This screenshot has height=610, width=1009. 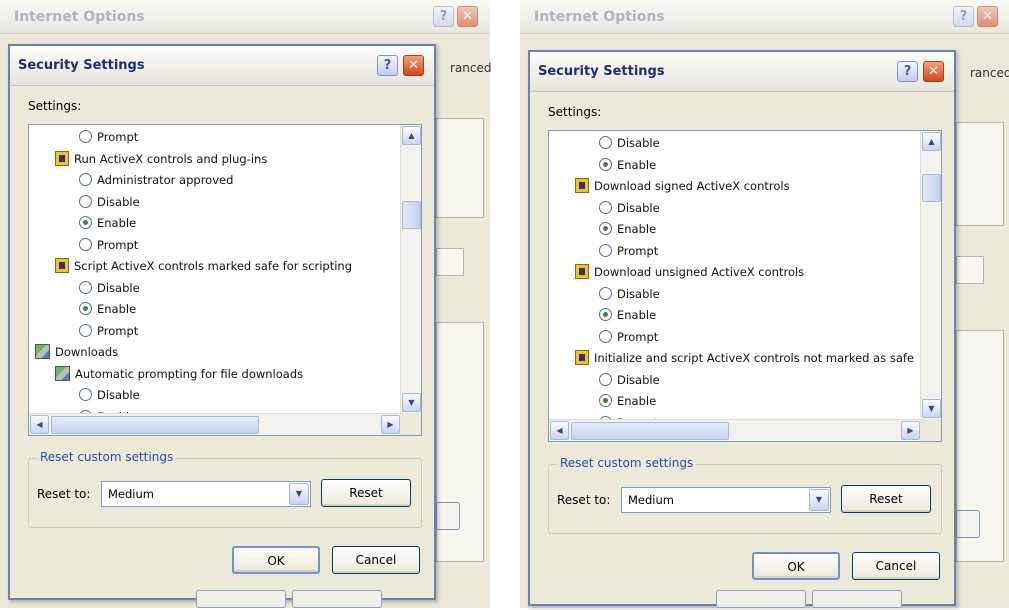 I want to click on internet-options-titlebar: Internet Options ? ✕, so click(x=245, y=17).